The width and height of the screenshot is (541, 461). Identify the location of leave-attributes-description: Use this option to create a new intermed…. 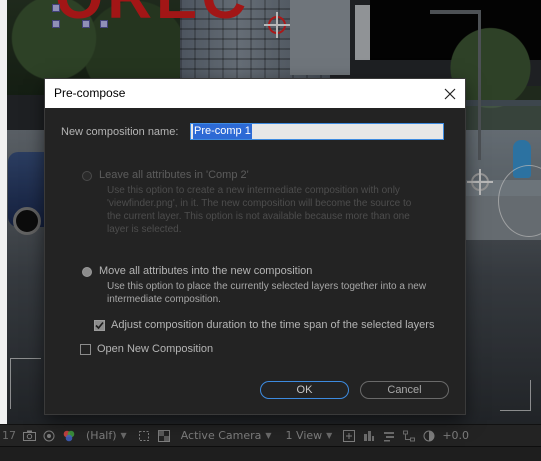
(259, 210).